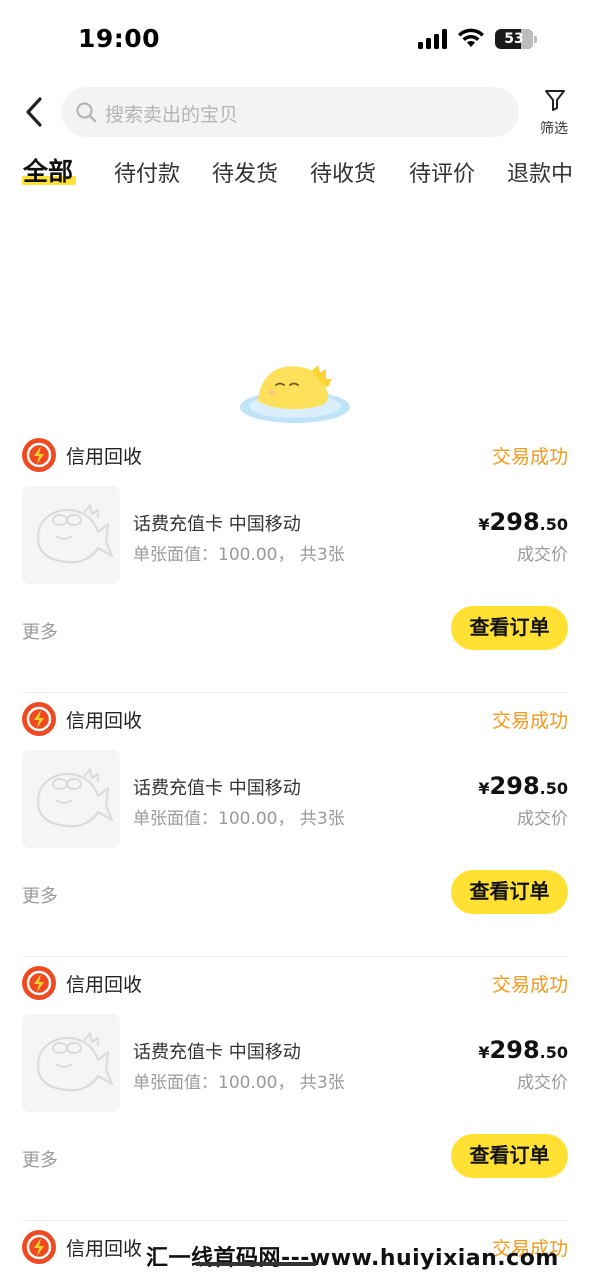 The height and width of the screenshot is (1280, 590). What do you see at coordinates (34, 112) in the screenshot?
I see `back-arrow-icon` at bounding box center [34, 112].